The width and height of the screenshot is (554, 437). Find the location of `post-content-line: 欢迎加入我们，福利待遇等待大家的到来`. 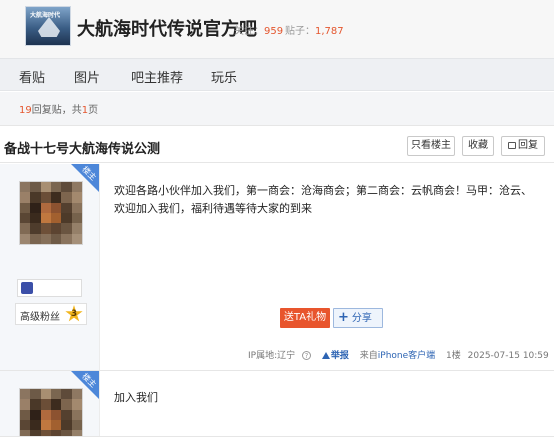

post-content-line: 欢迎加入我们，福利待遇等待大家的到来 is located at coordinates (213, 208).